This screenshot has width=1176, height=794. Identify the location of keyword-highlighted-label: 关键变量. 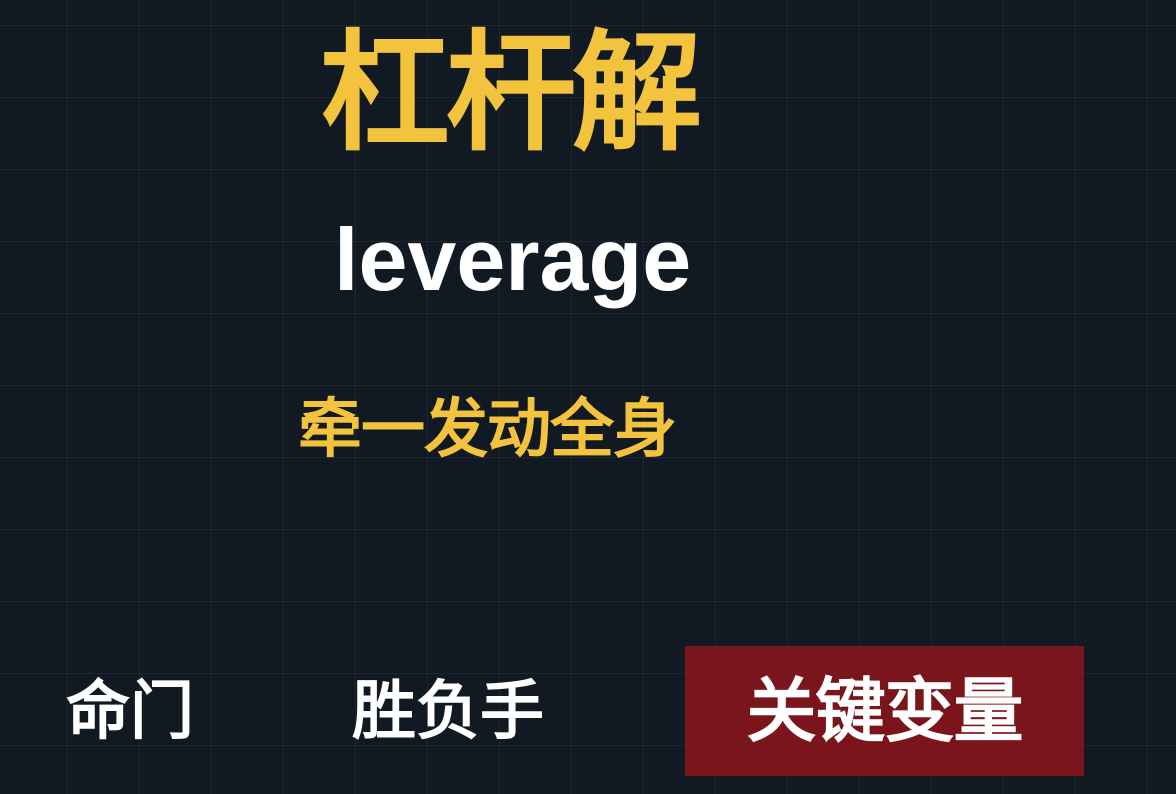
(885, 711).